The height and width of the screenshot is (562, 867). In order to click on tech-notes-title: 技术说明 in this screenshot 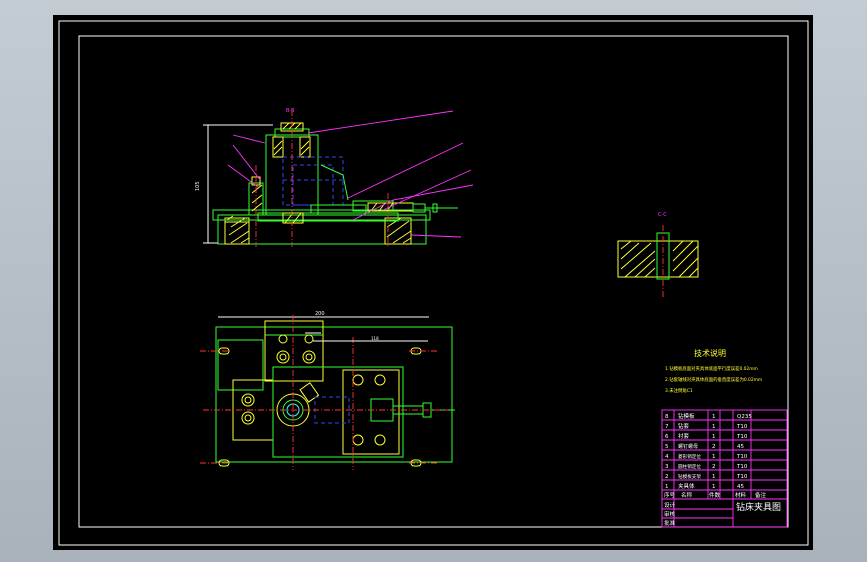, I will do `click(710, 353)`.